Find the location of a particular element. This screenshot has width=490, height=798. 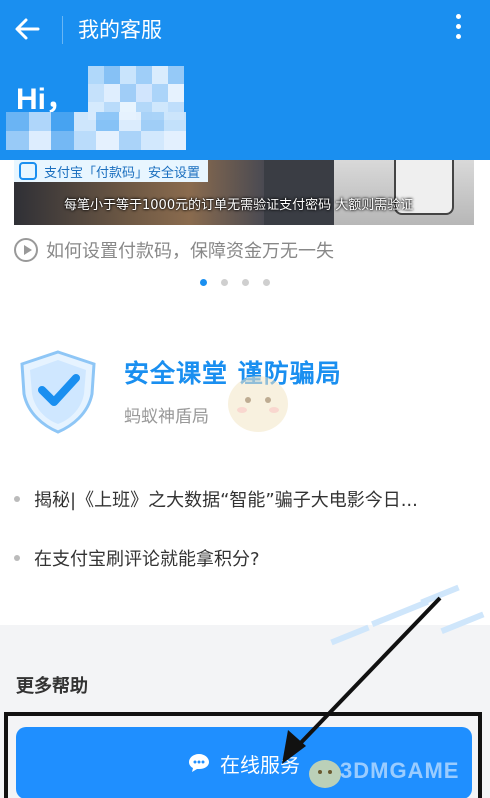

online-service-label: 在线服务 is located at coordinates (260, 764).